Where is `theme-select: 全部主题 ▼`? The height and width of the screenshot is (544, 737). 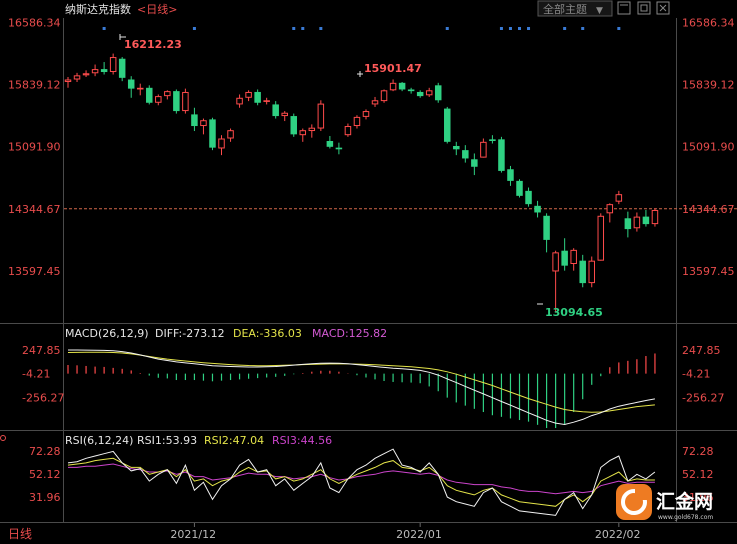 theme-select: 全部主题 ▼ is located at coordinates (575, 8).